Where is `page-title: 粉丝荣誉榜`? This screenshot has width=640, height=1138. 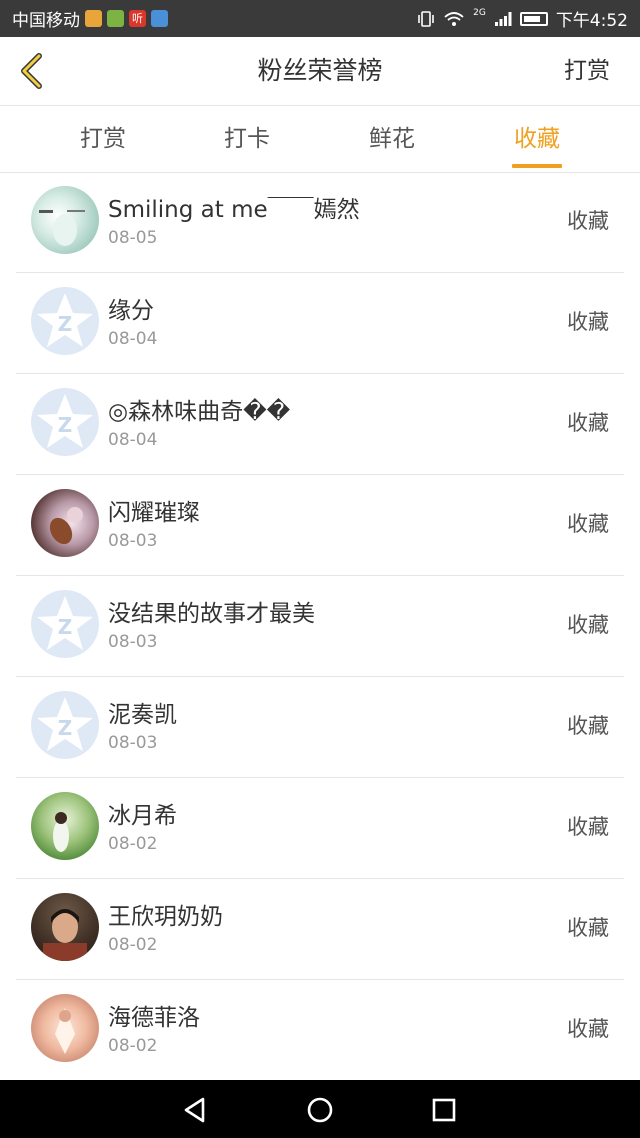 page-title: 粉丝荣誉榜 is located at coordinates (320, 70).